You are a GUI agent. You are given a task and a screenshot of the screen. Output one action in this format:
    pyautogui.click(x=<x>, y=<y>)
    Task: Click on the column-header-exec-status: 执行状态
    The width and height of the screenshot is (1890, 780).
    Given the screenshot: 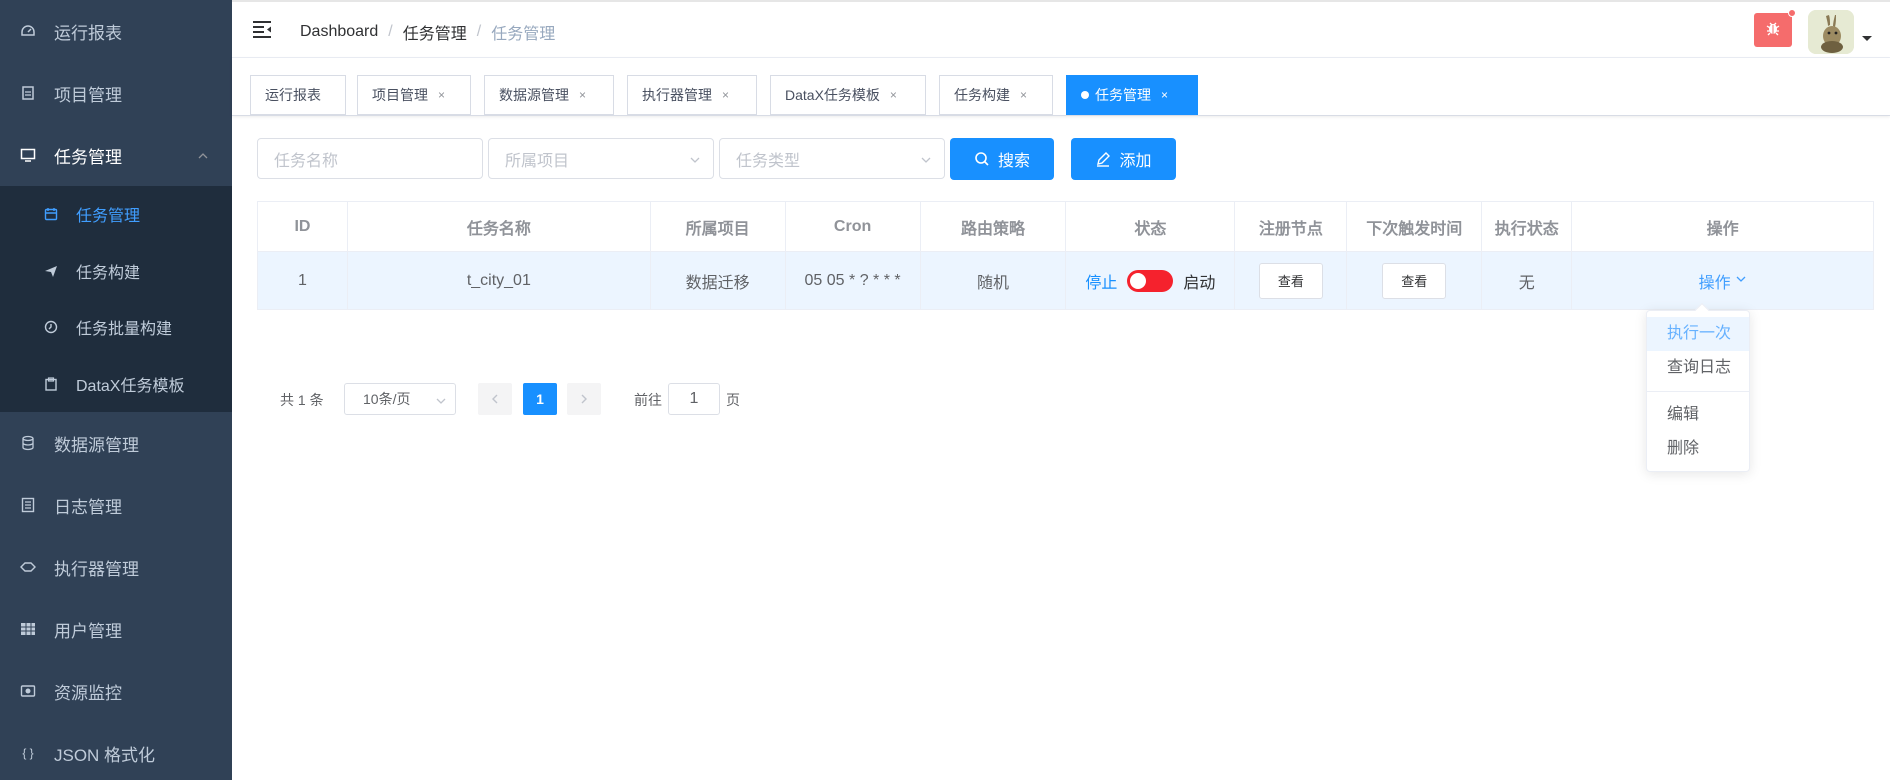 What is the action you would take?
    pyautogui.click(x=1527, y=226)
    